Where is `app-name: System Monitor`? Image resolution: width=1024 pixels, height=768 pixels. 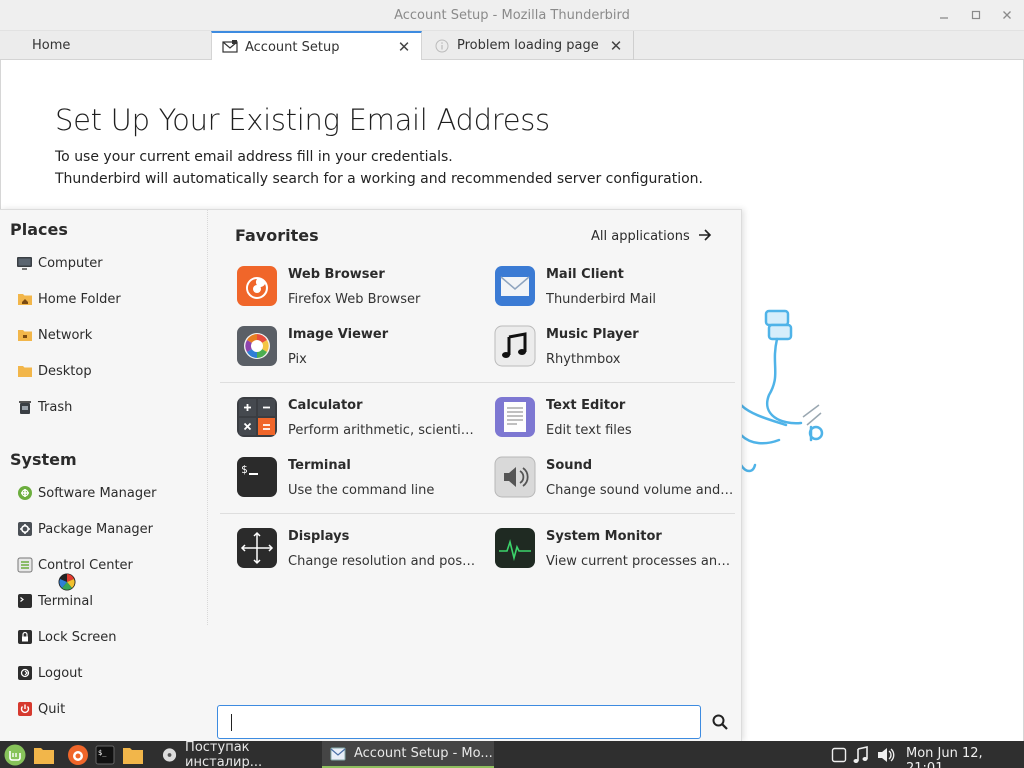
app-name: System Monitor is located at coordinates (604, 536).